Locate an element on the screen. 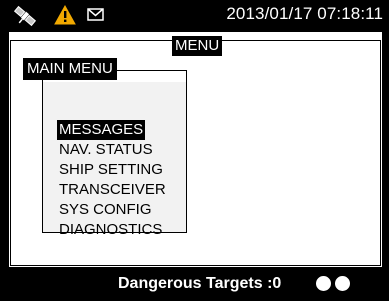 This screenshot has width=389, height=301. screen-title: MENU is located at coordinates (197, 46).